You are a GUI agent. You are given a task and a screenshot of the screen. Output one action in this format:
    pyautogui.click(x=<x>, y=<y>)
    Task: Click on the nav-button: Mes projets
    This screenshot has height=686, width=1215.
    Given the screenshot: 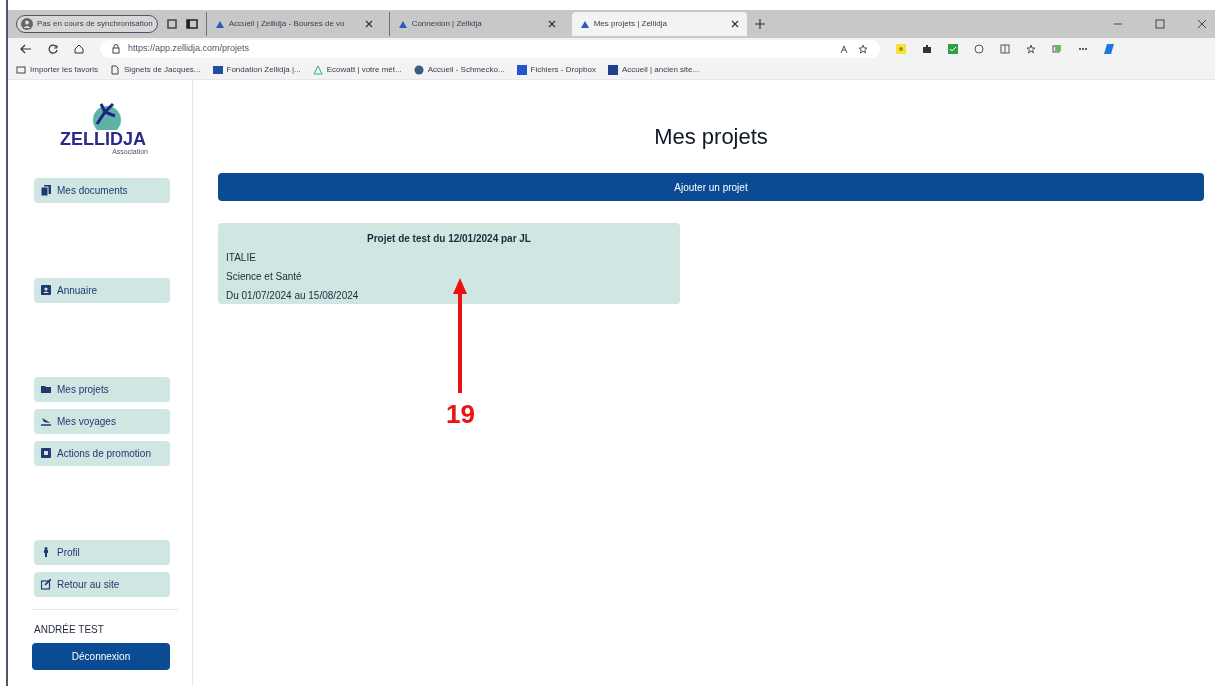 What is the action you would take?
    pyautogui.click(x=102, y=389)
    